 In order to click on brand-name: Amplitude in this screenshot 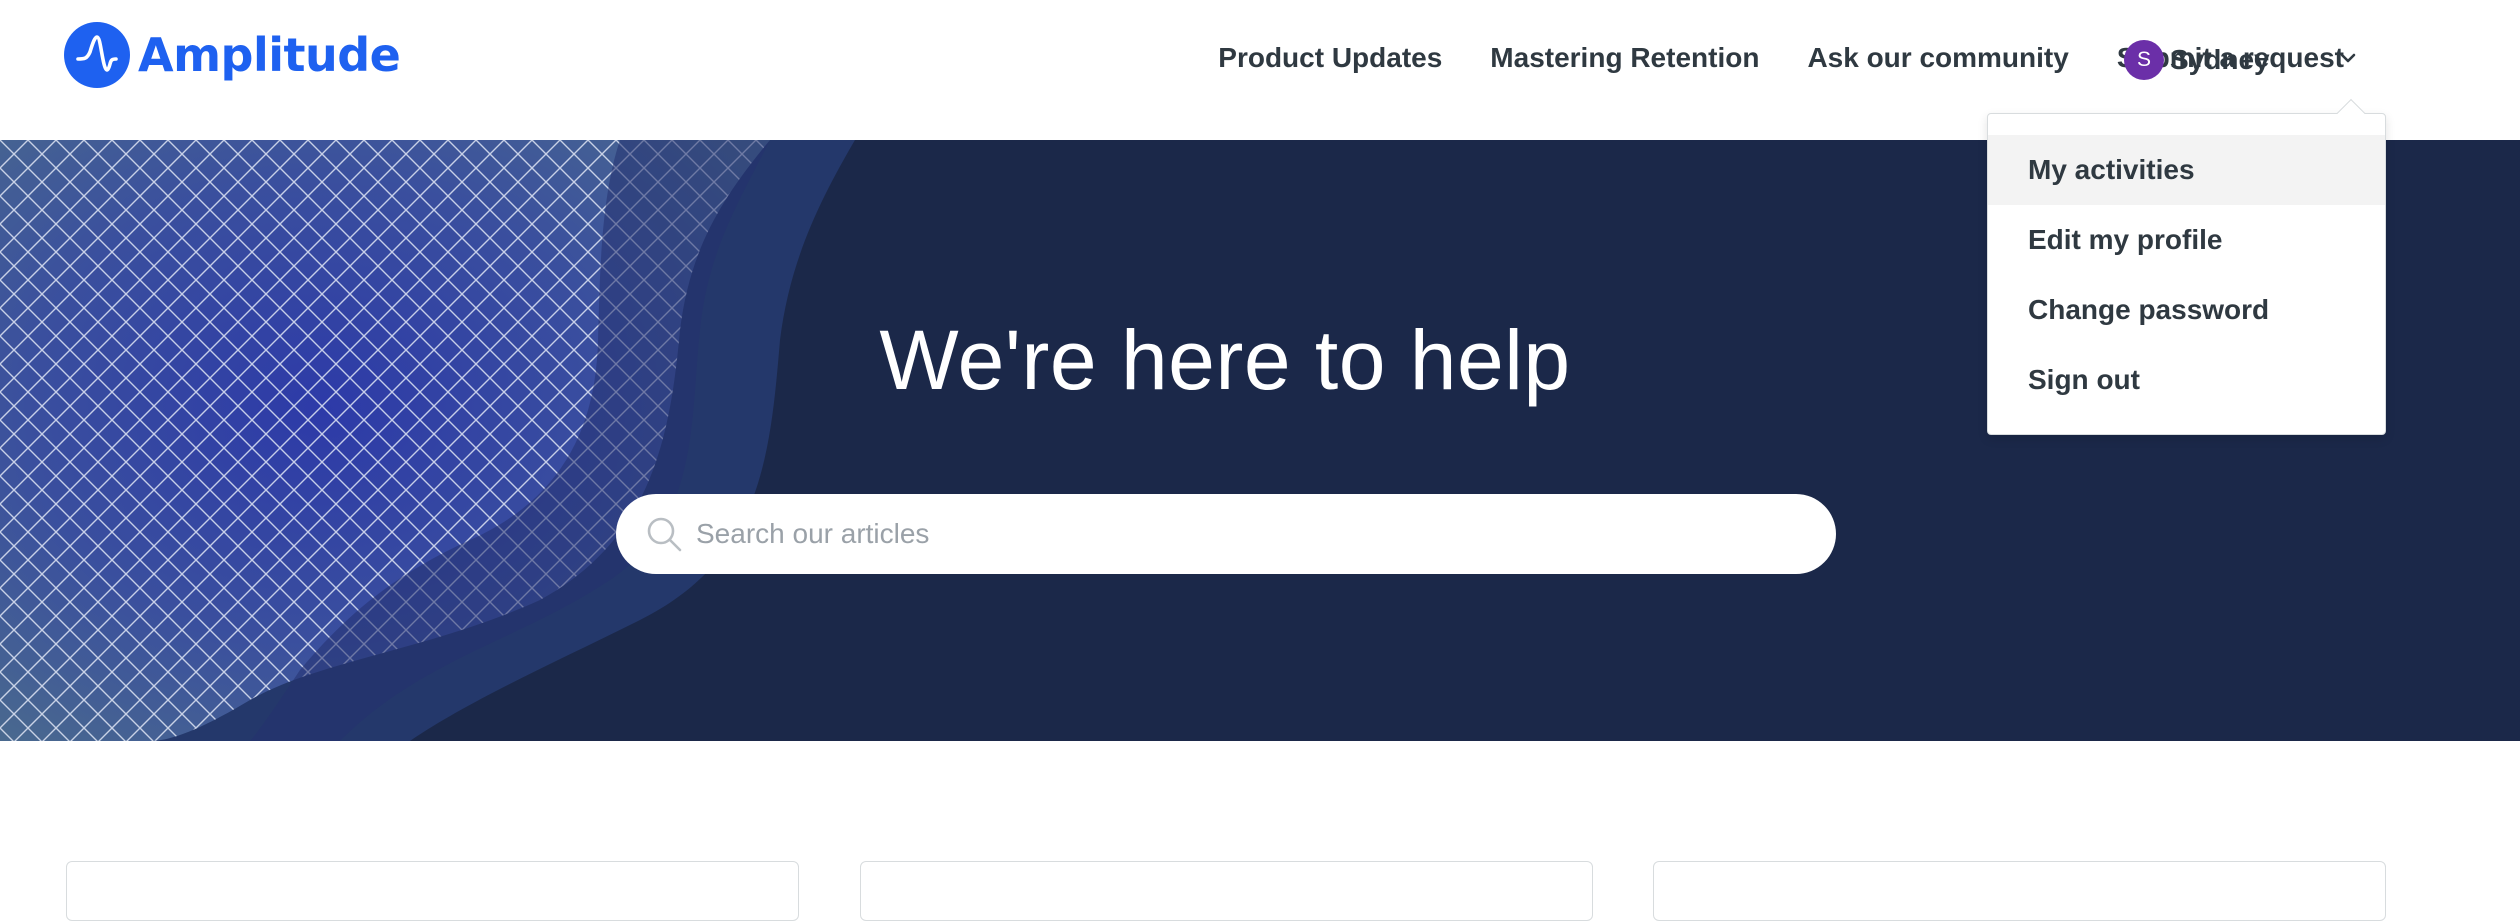, I will do `click(269, 55)`.